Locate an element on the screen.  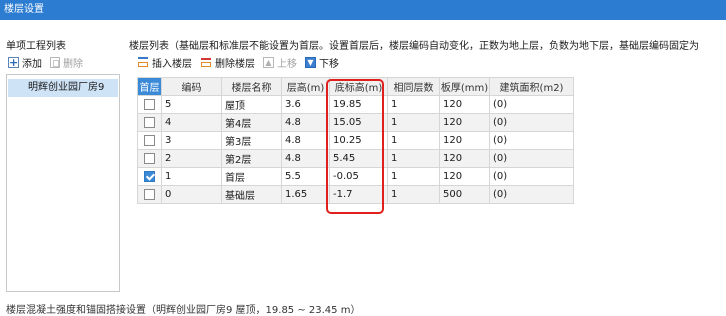
table-row: 3 第3层 4.8 10.25 1 120 (0) is located at coordinates (355, 140).